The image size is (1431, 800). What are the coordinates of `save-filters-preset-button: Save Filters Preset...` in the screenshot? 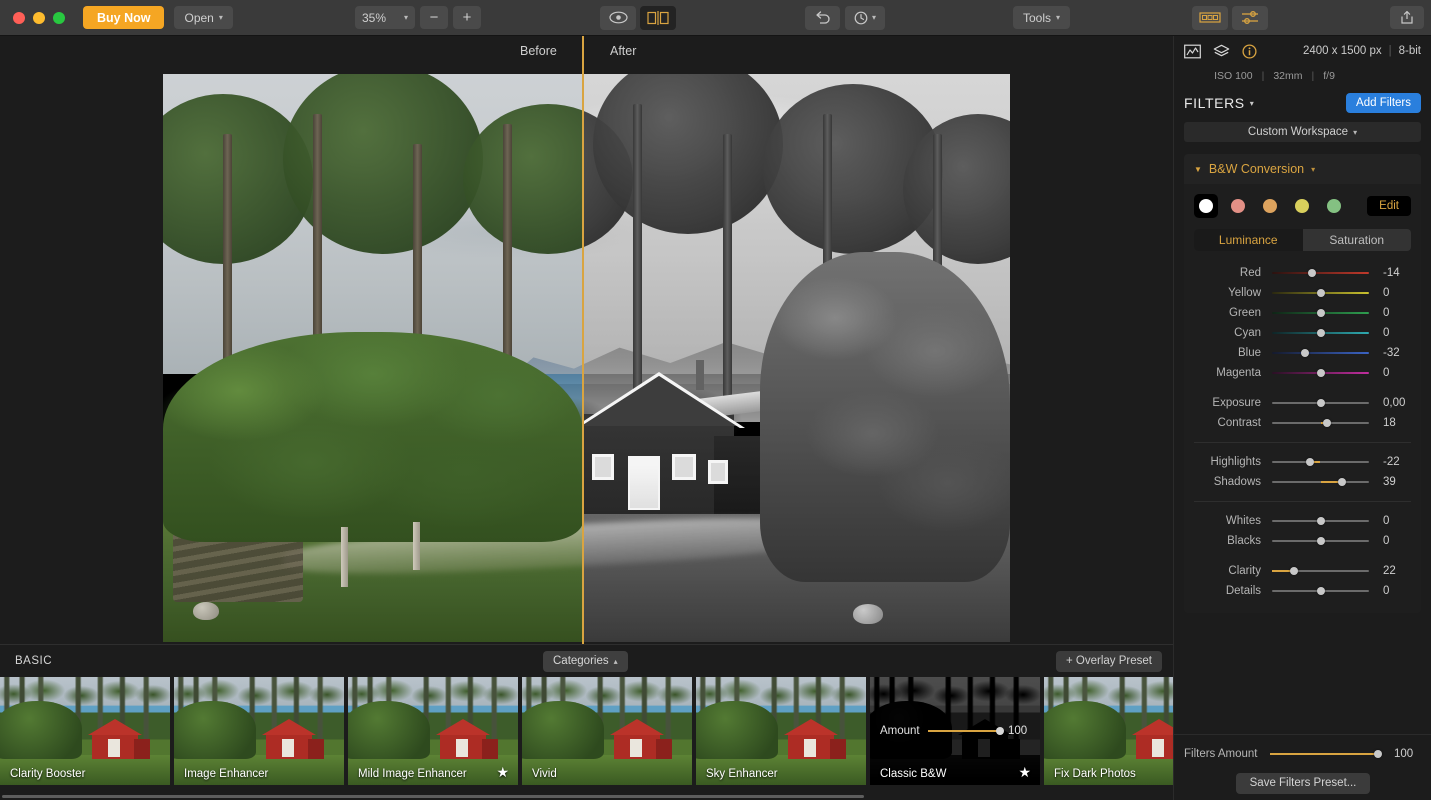 It's located at (1303, 783).